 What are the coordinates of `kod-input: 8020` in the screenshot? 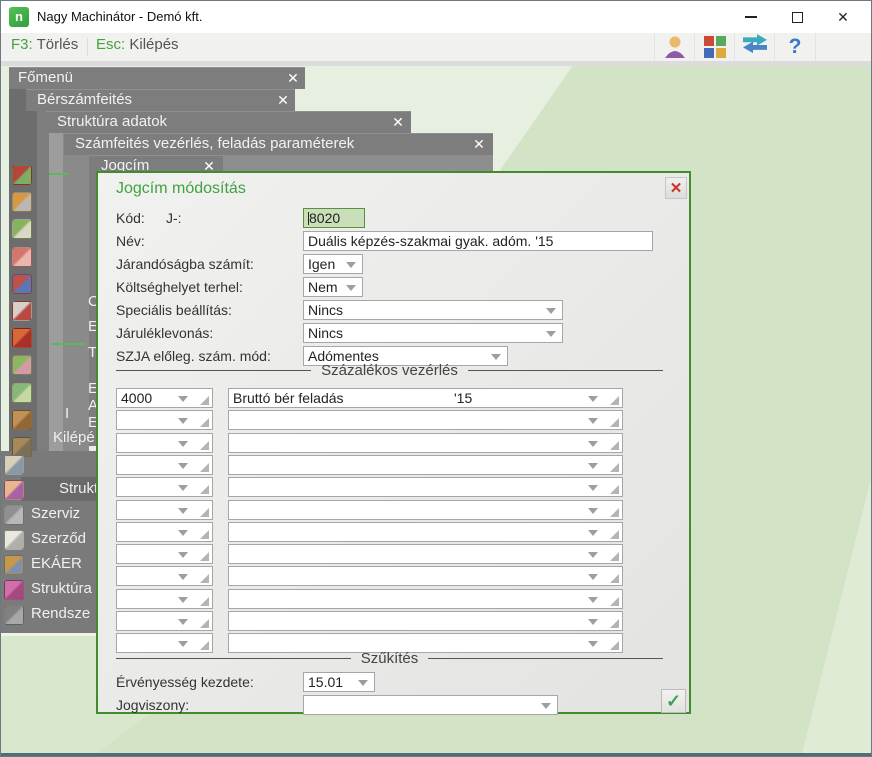 It's located at (334, 218).